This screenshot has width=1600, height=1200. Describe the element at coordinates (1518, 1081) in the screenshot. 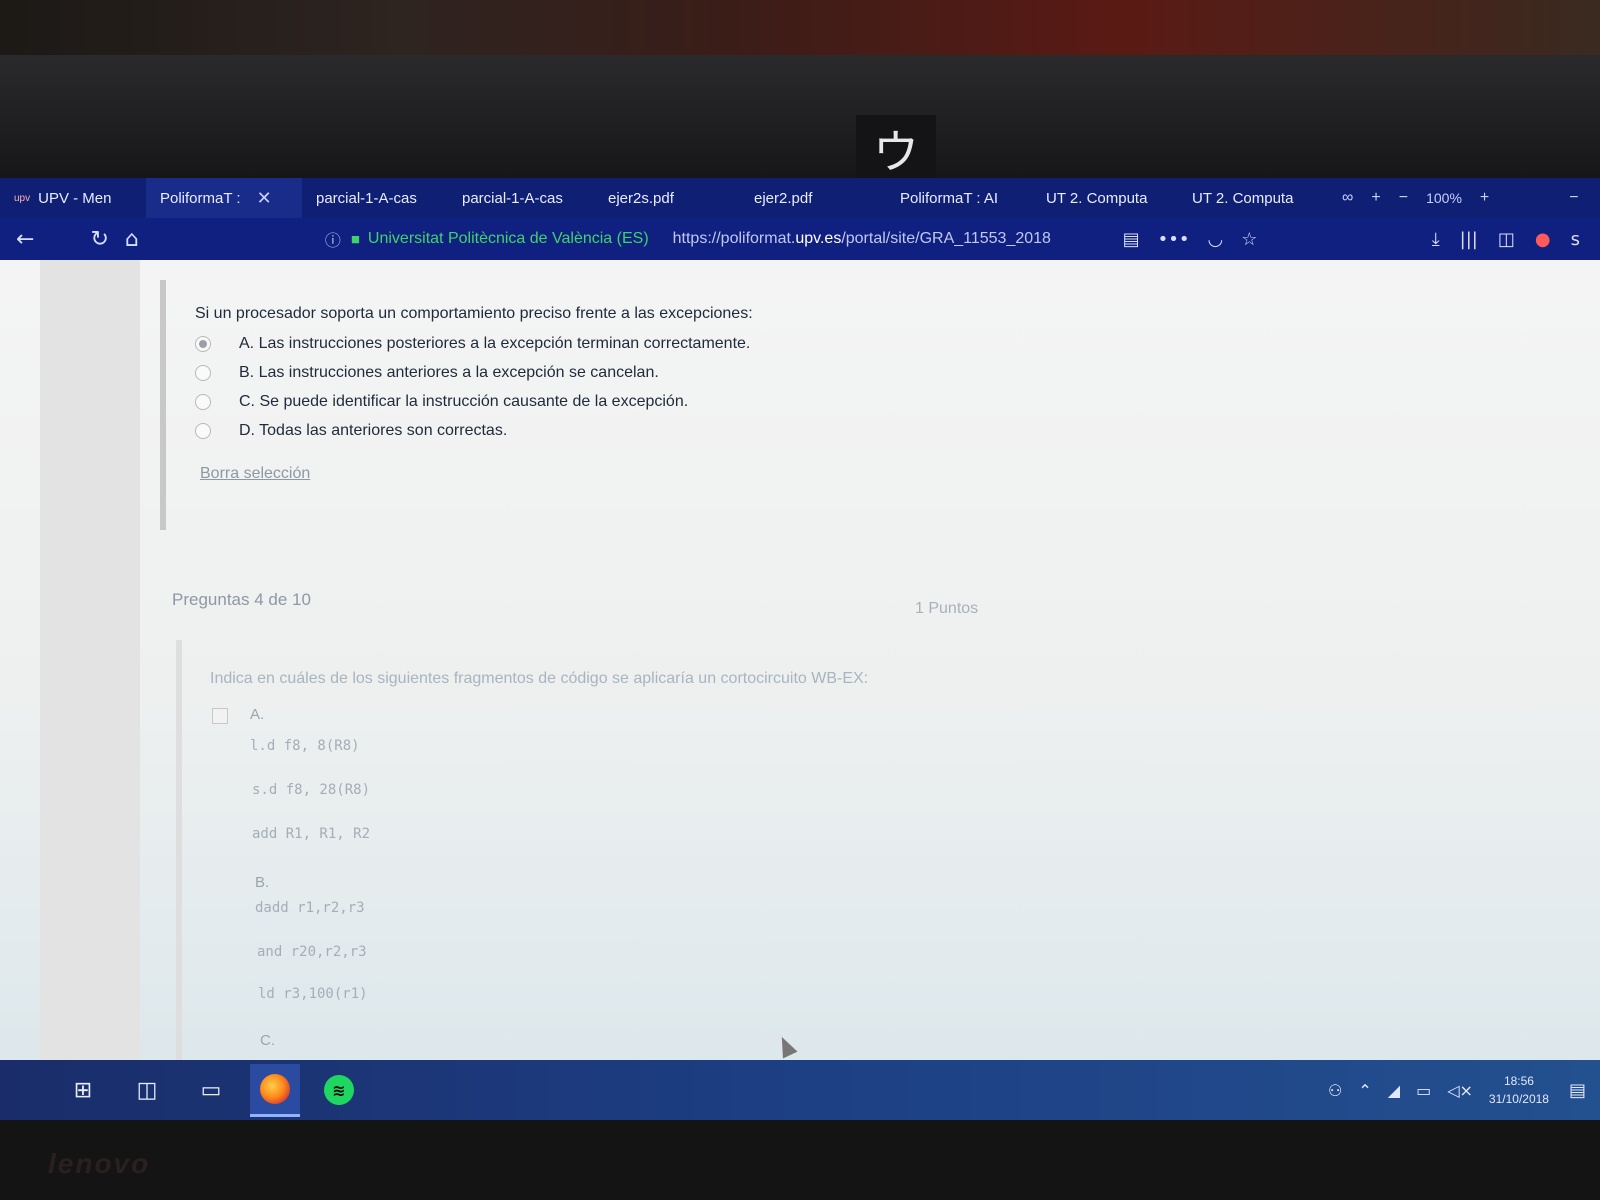

I see `clock-time: 18:56` at that location.